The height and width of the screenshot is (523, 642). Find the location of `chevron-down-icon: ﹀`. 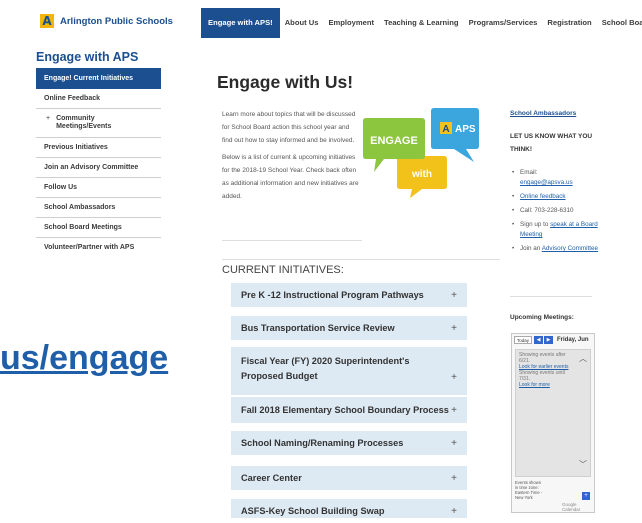

chevron-down-icon: ﹀ is located at coordinates (583, 465).